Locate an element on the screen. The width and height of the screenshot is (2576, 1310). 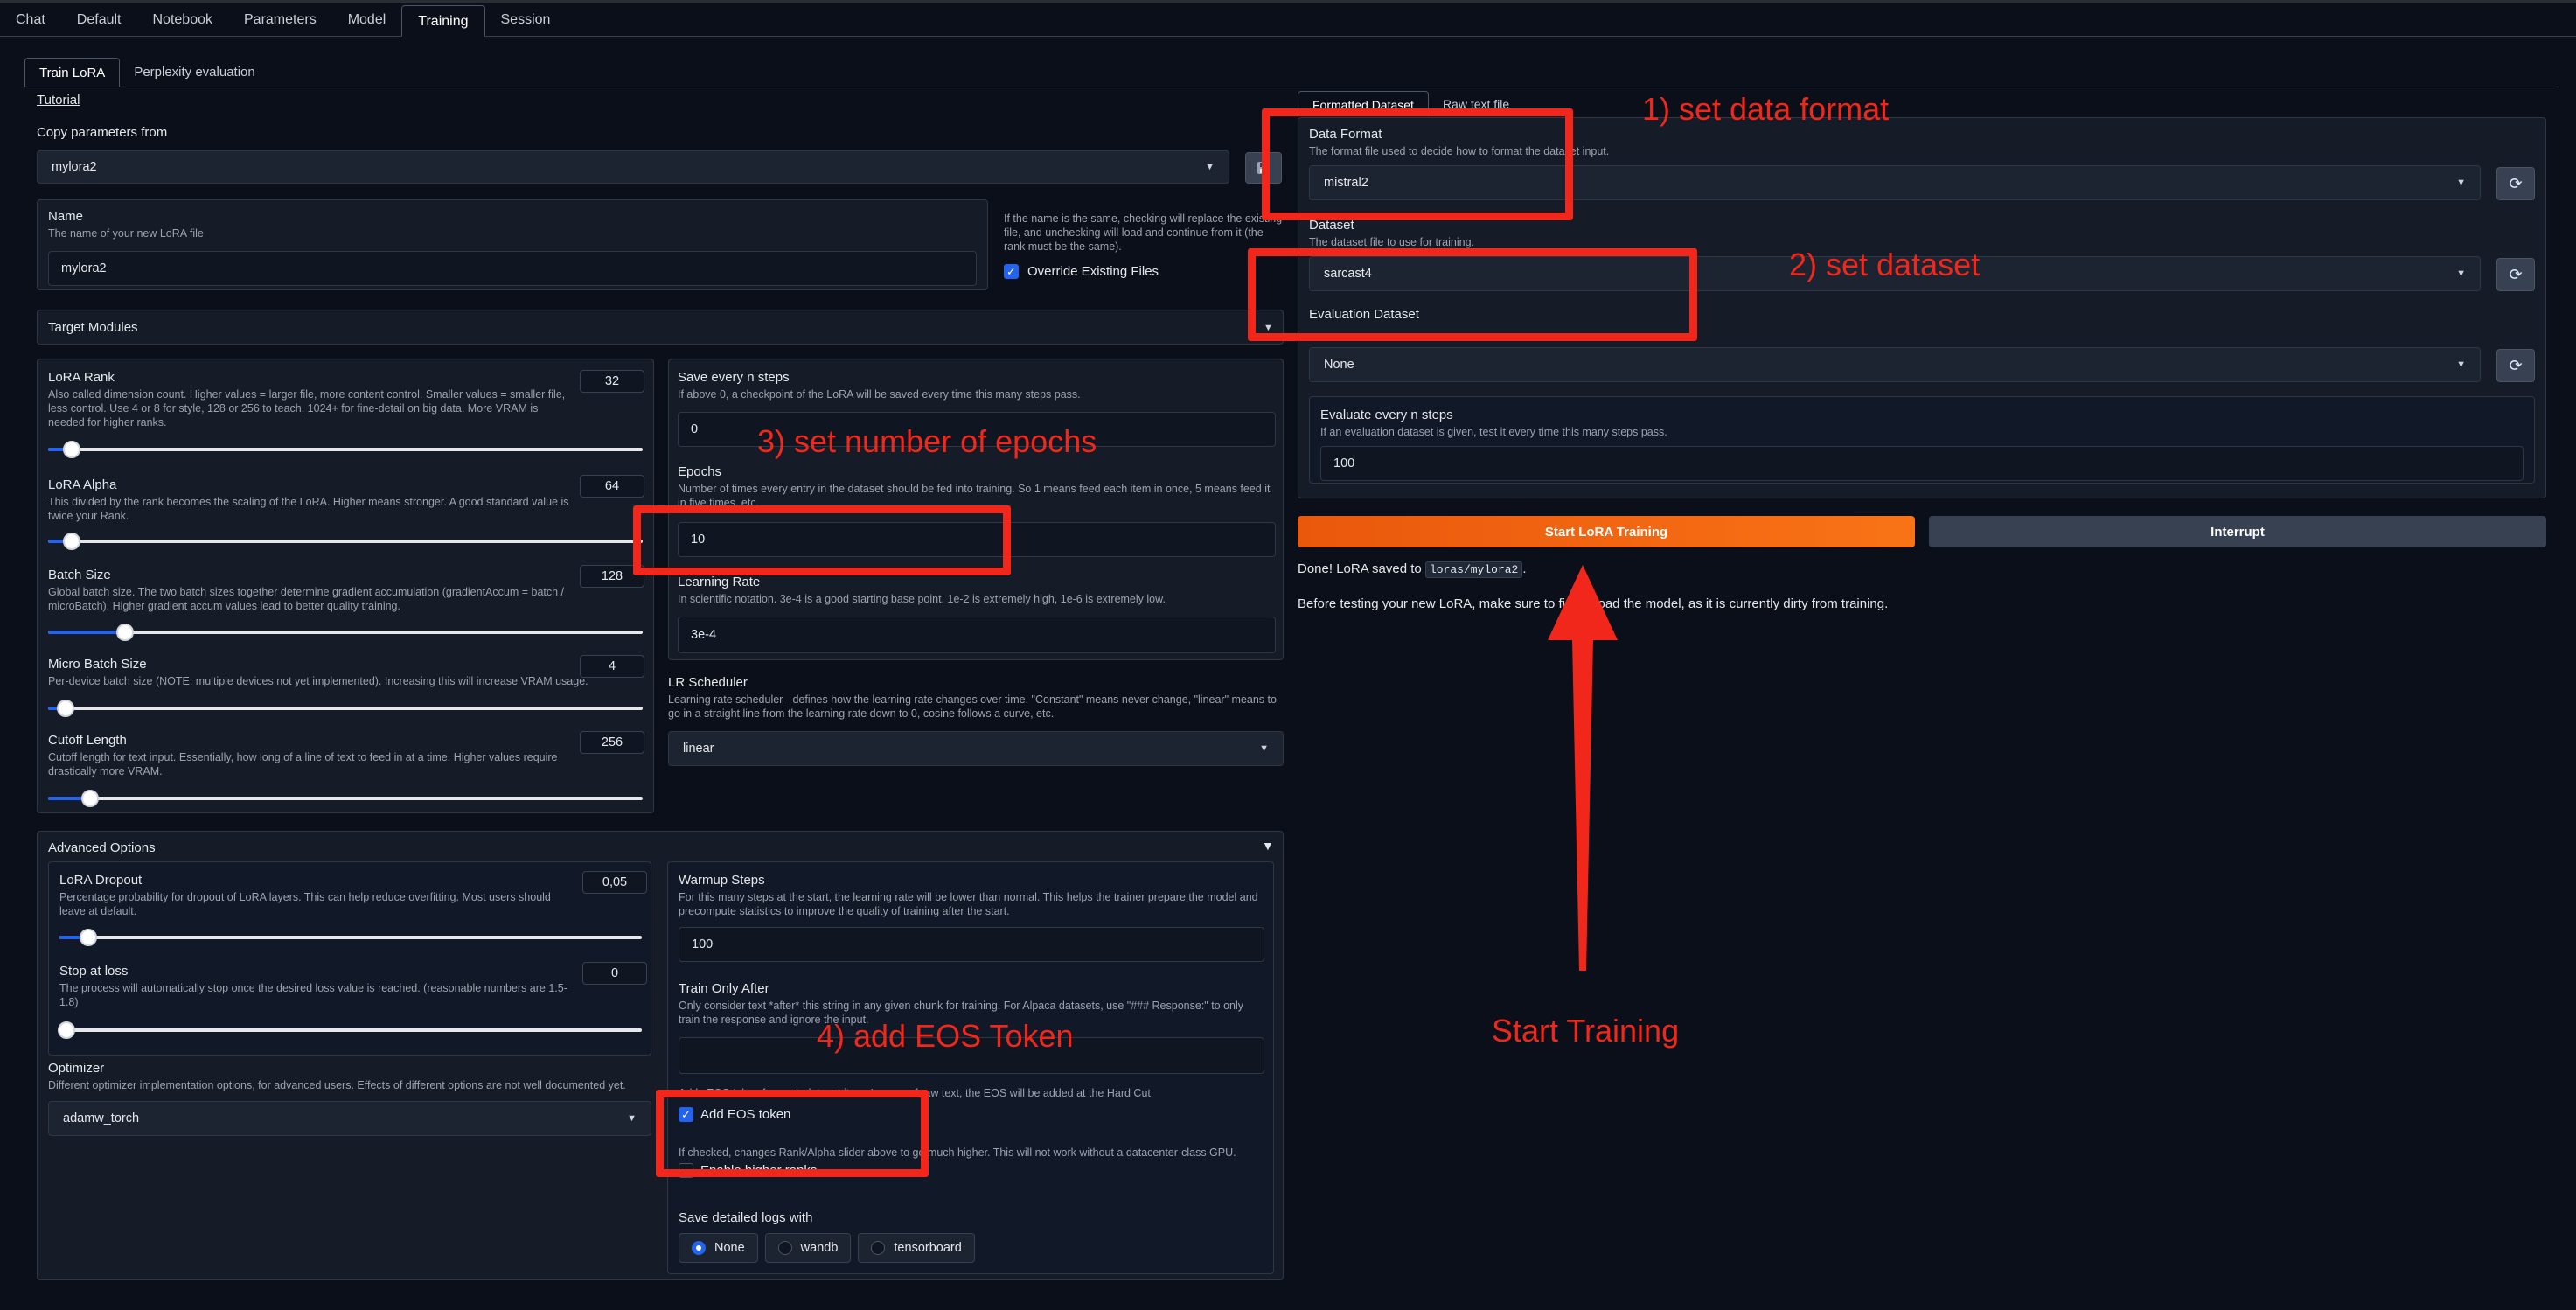
override-checkbox-row: ✓ Override Existing Files is located at coordinates (1081, 271).